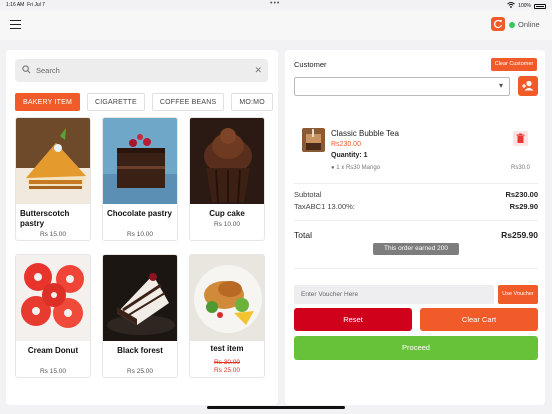  I want to click on home-indicator, so click(276, 407).